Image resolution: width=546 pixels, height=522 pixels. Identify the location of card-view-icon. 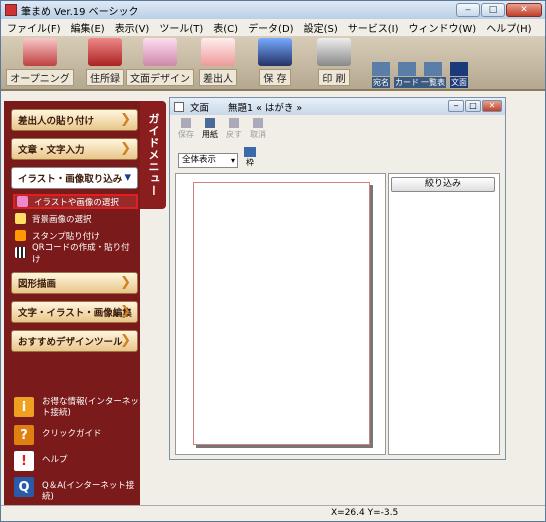
(407, 69).